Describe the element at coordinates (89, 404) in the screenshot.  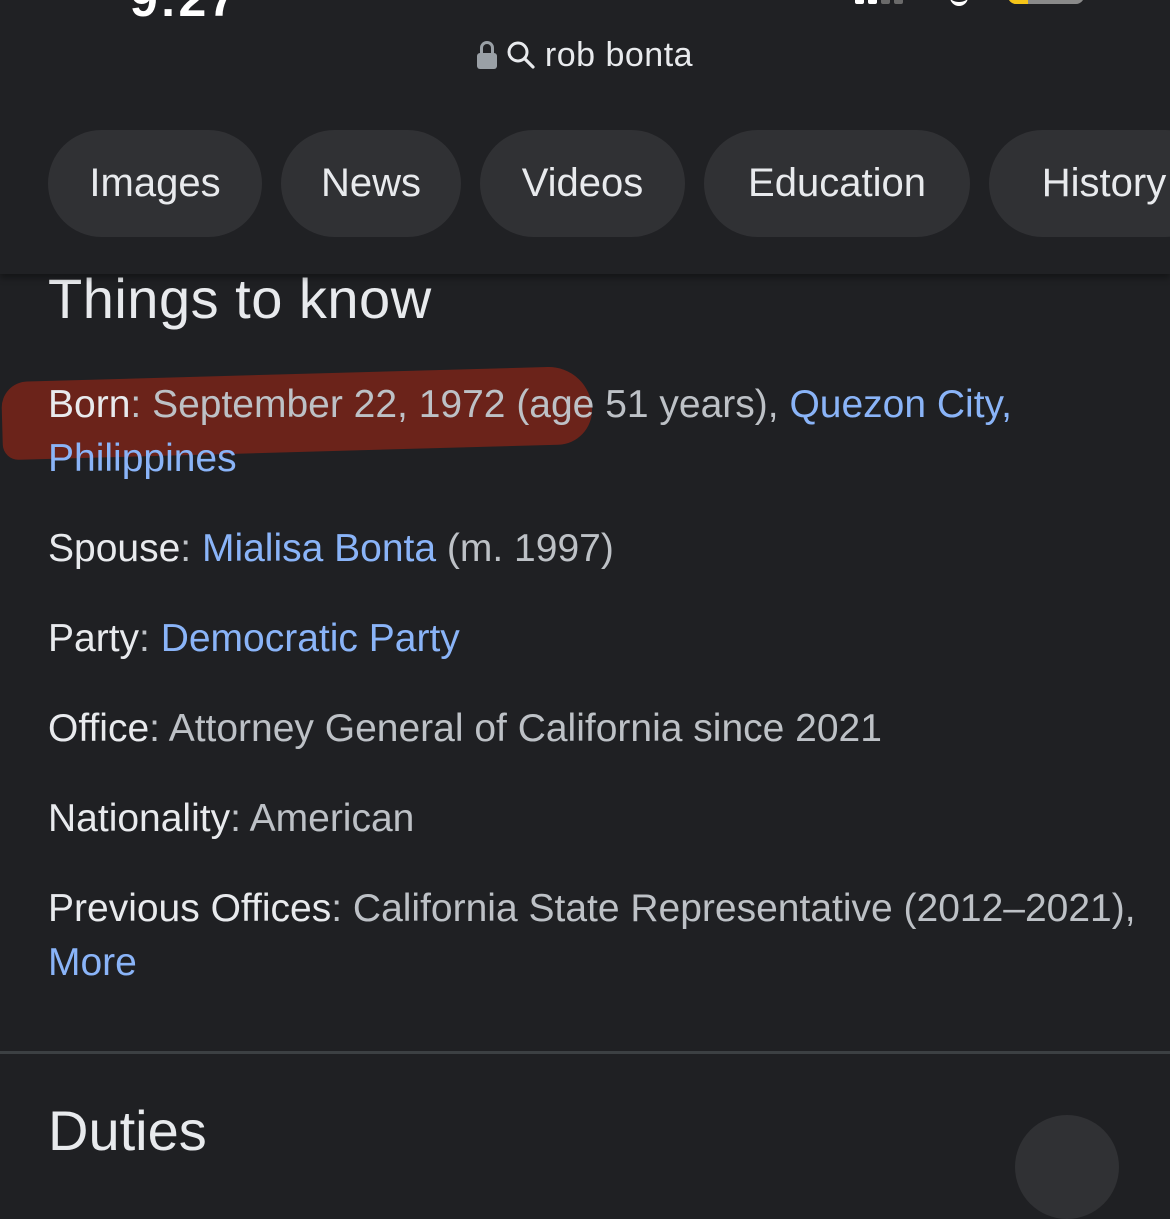
I see `fact-label-born: Born` at that location.